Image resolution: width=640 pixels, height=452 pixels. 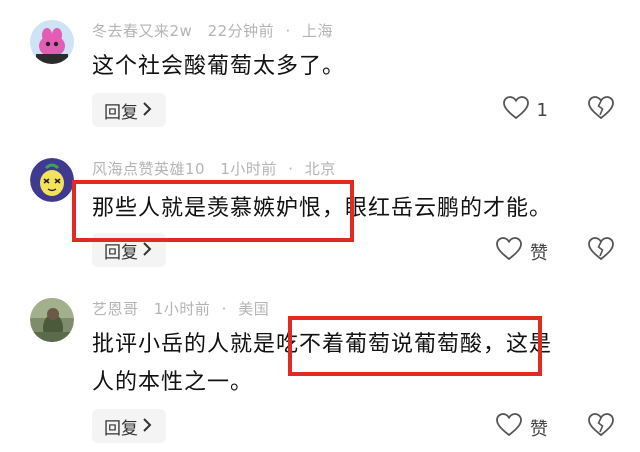 I want to click on username: 冬去春又来2w, so click(x=142, y=31).